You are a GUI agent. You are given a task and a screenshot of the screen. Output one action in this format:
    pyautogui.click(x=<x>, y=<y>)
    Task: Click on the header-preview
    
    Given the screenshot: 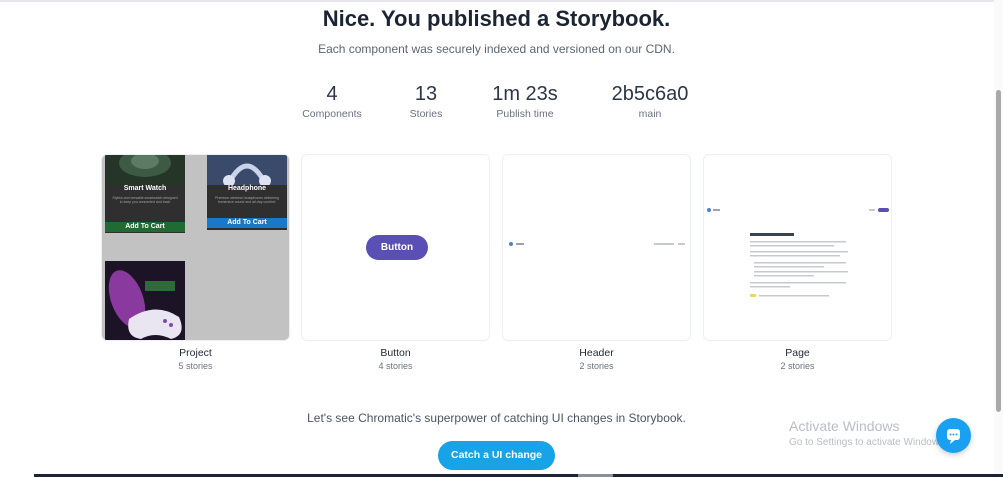 What is the action you would take?
    pyautogui.click(x=597, y=244)
    